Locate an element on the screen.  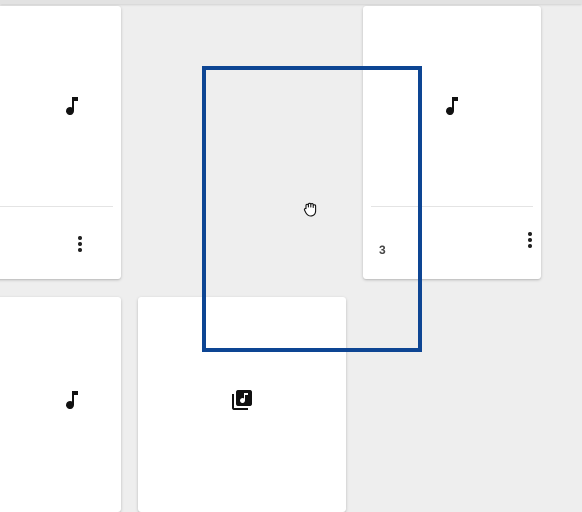
card-divider is located at coordinates (56, 206).